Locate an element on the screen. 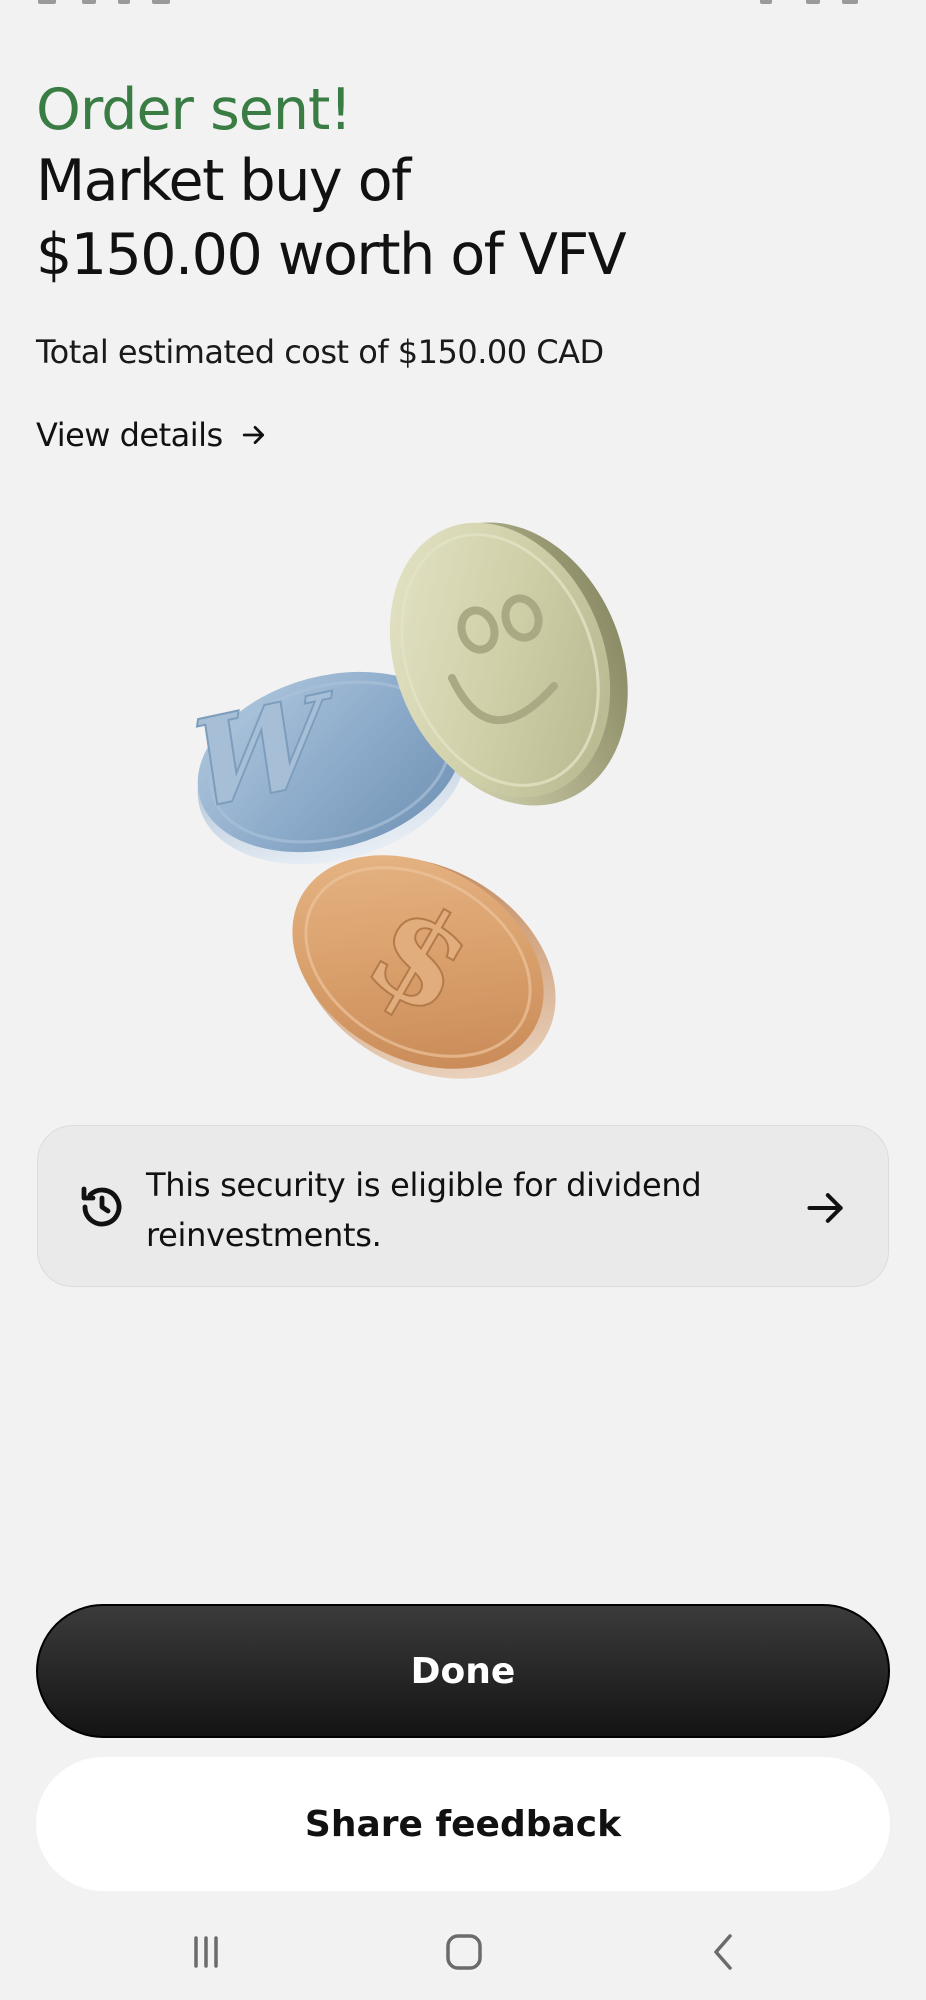 This screenshot has height=2000, width=926. view-details-label: View details is located at coordinates (129, 435).